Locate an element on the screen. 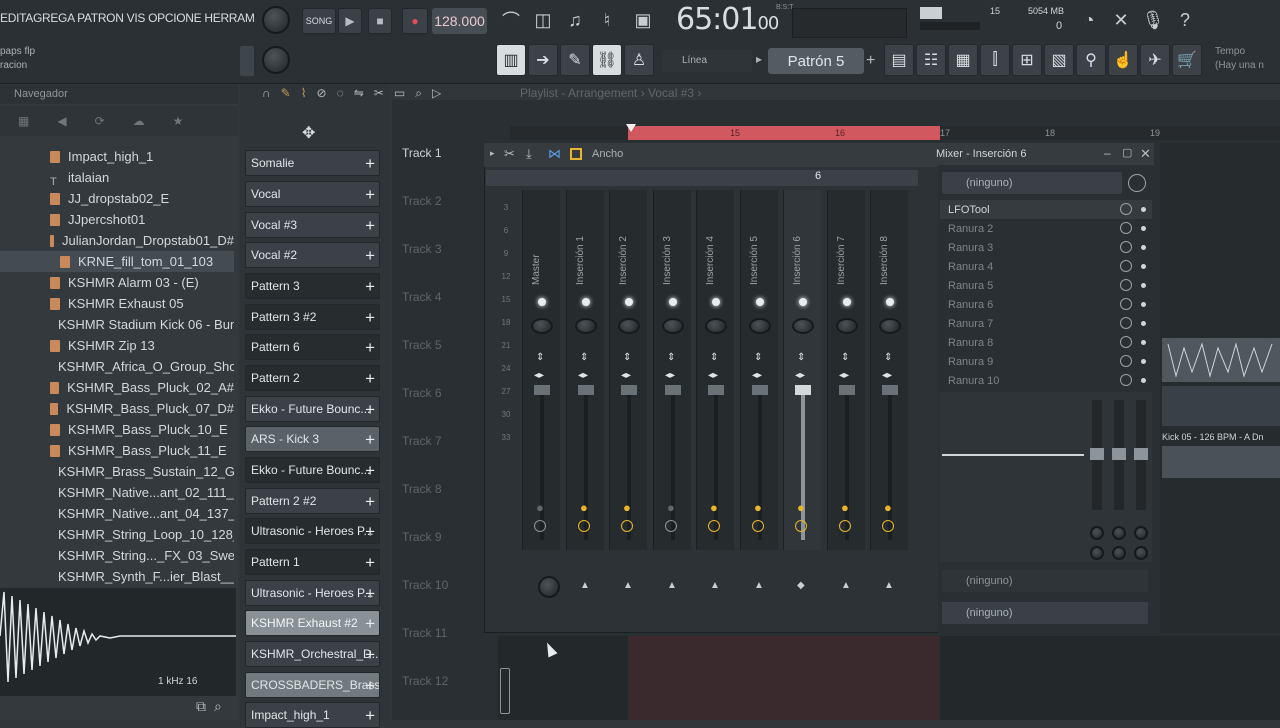 Image resolution: width=1280 pixels, height=728 pixels. clip-block is located at coordinates (505, 691).